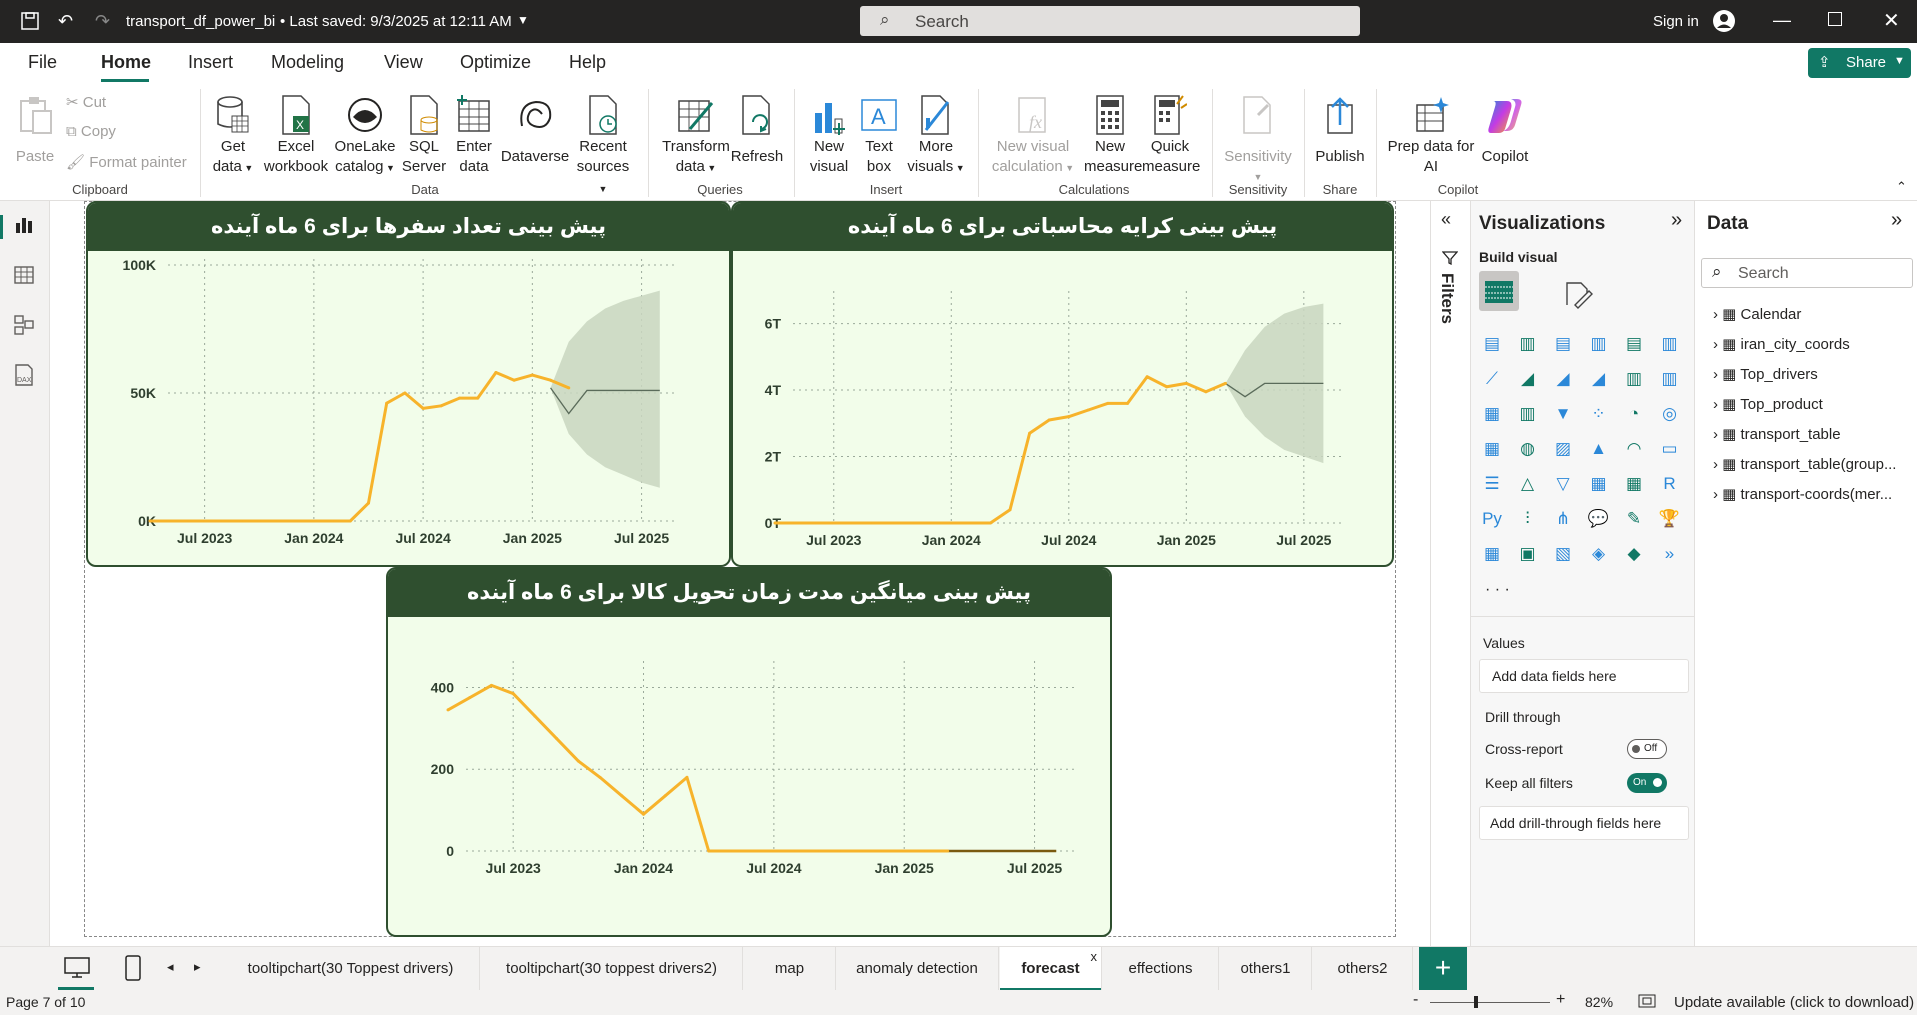 This screenshot has height=1015, width=1917. I want to click on transform-data-button: Transform data ▼, so click(696, 135).